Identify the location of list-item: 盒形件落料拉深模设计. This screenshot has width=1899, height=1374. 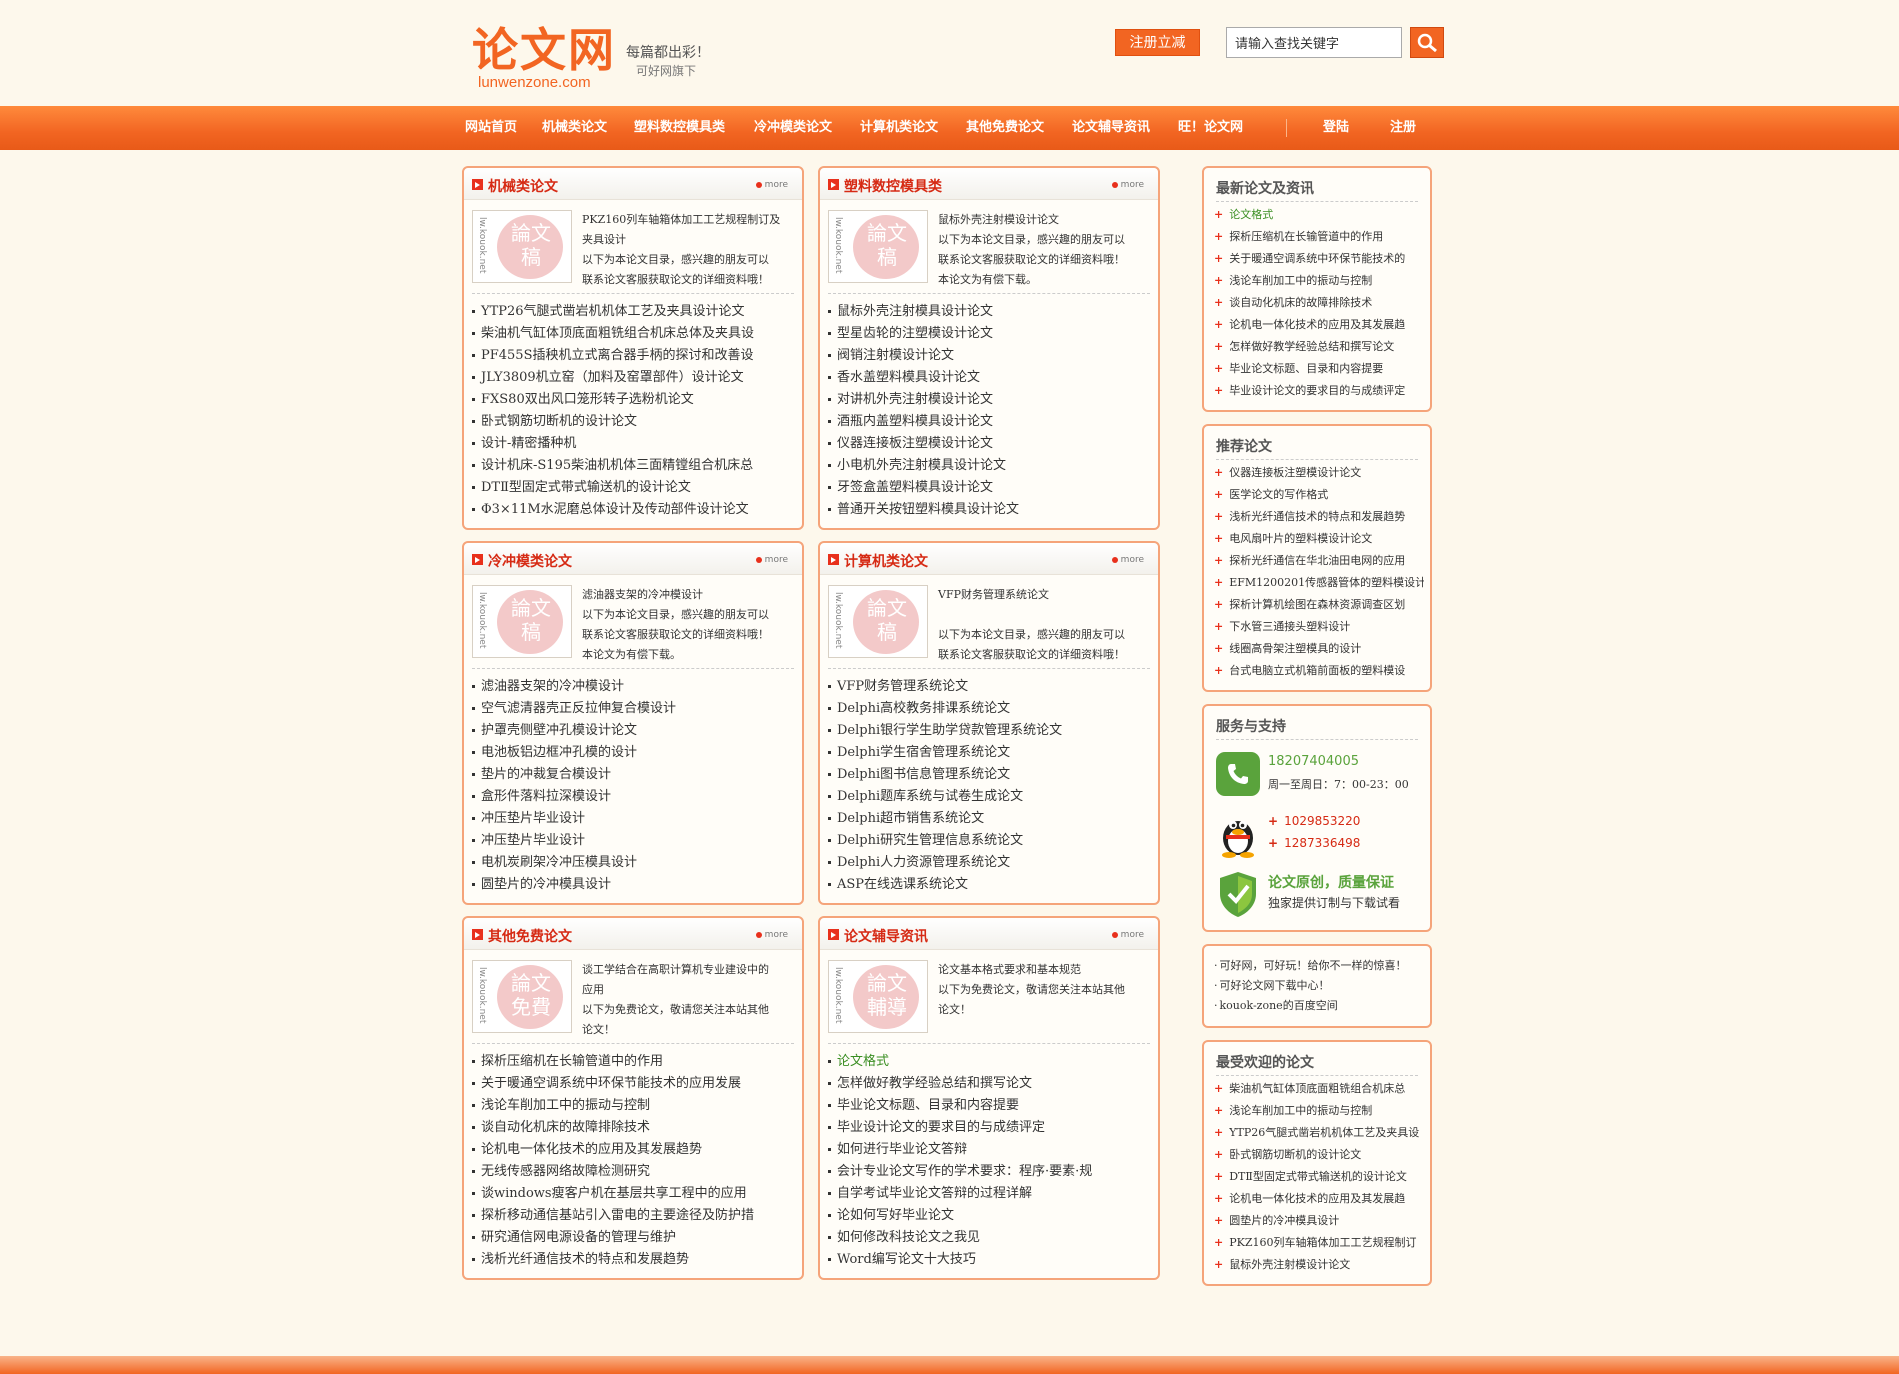
(635, 797).